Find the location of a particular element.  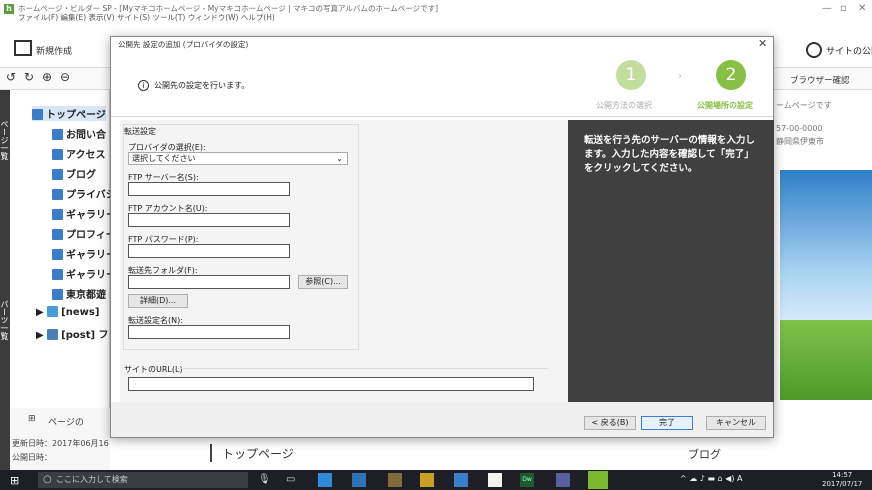

preview-text: 57-00-0000 is located at coordinates (799, 128).